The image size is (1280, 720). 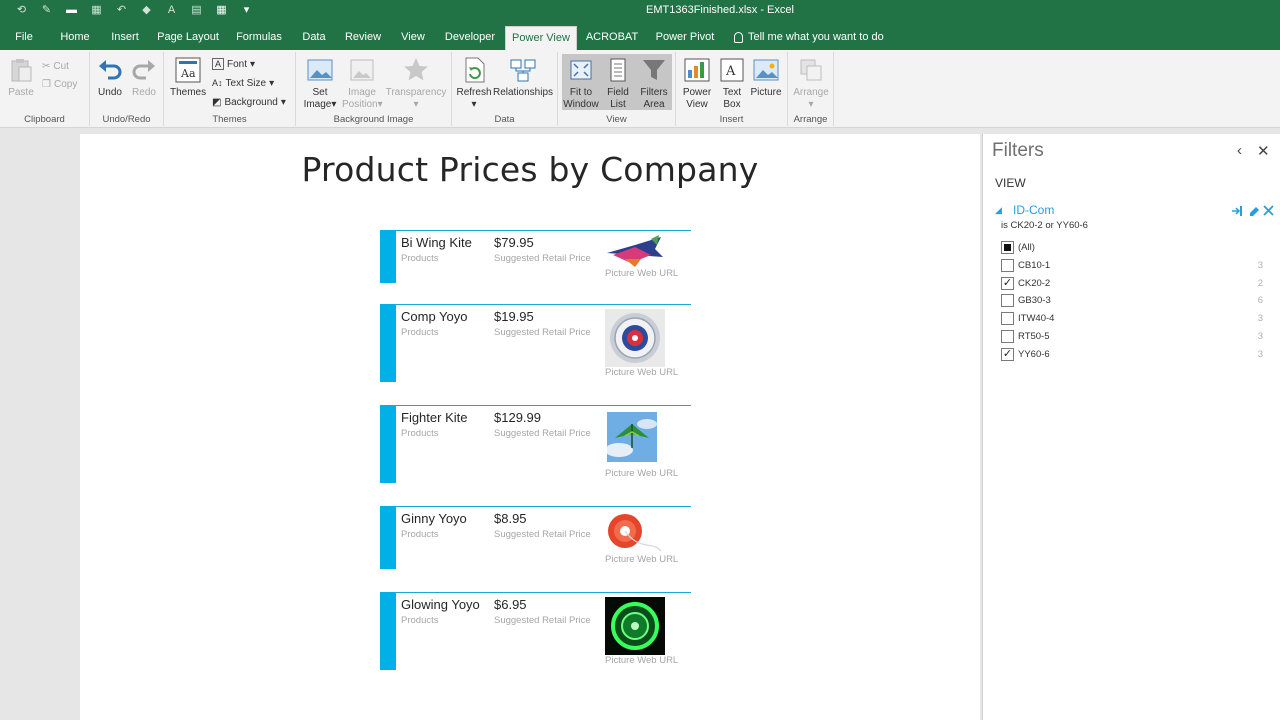 What do you see at coordinates (75, 38) in the screenshot?
I see `tab-home: Home` at bounding box center [75, 38].